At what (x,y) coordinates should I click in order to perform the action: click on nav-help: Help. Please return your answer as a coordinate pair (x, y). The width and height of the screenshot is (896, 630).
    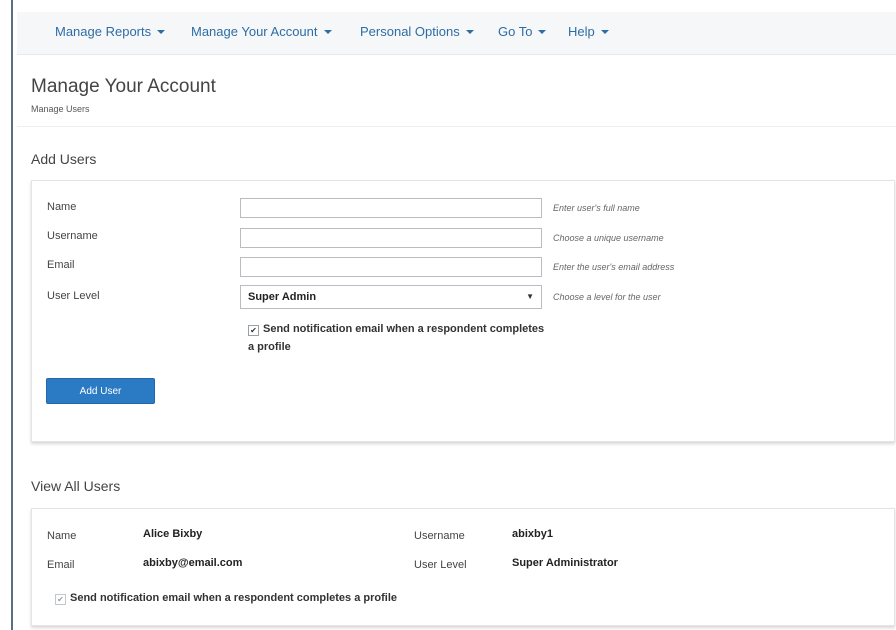
    Looking at the image, I should click on (588, 31).